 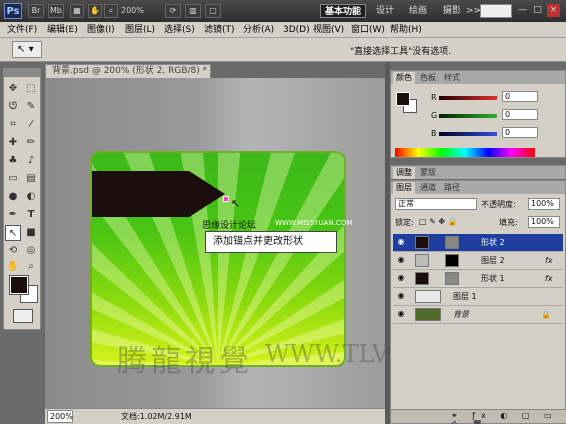 What do you see at coordinates (226, 199) in the screenshot?
I see `anchor-point-handle` at bounding box center [226, 199].